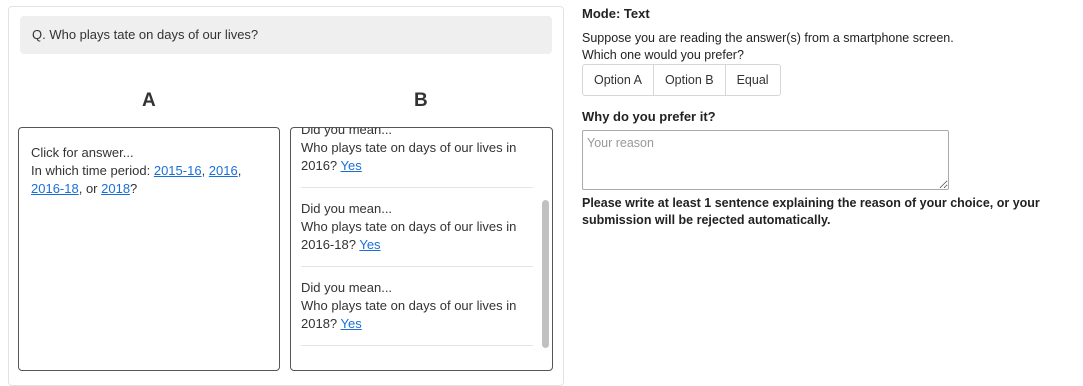  Describe the element at coordinates (55, 188) in the screenshot. I see `period-link-2016-18: 2016-18` at that location.